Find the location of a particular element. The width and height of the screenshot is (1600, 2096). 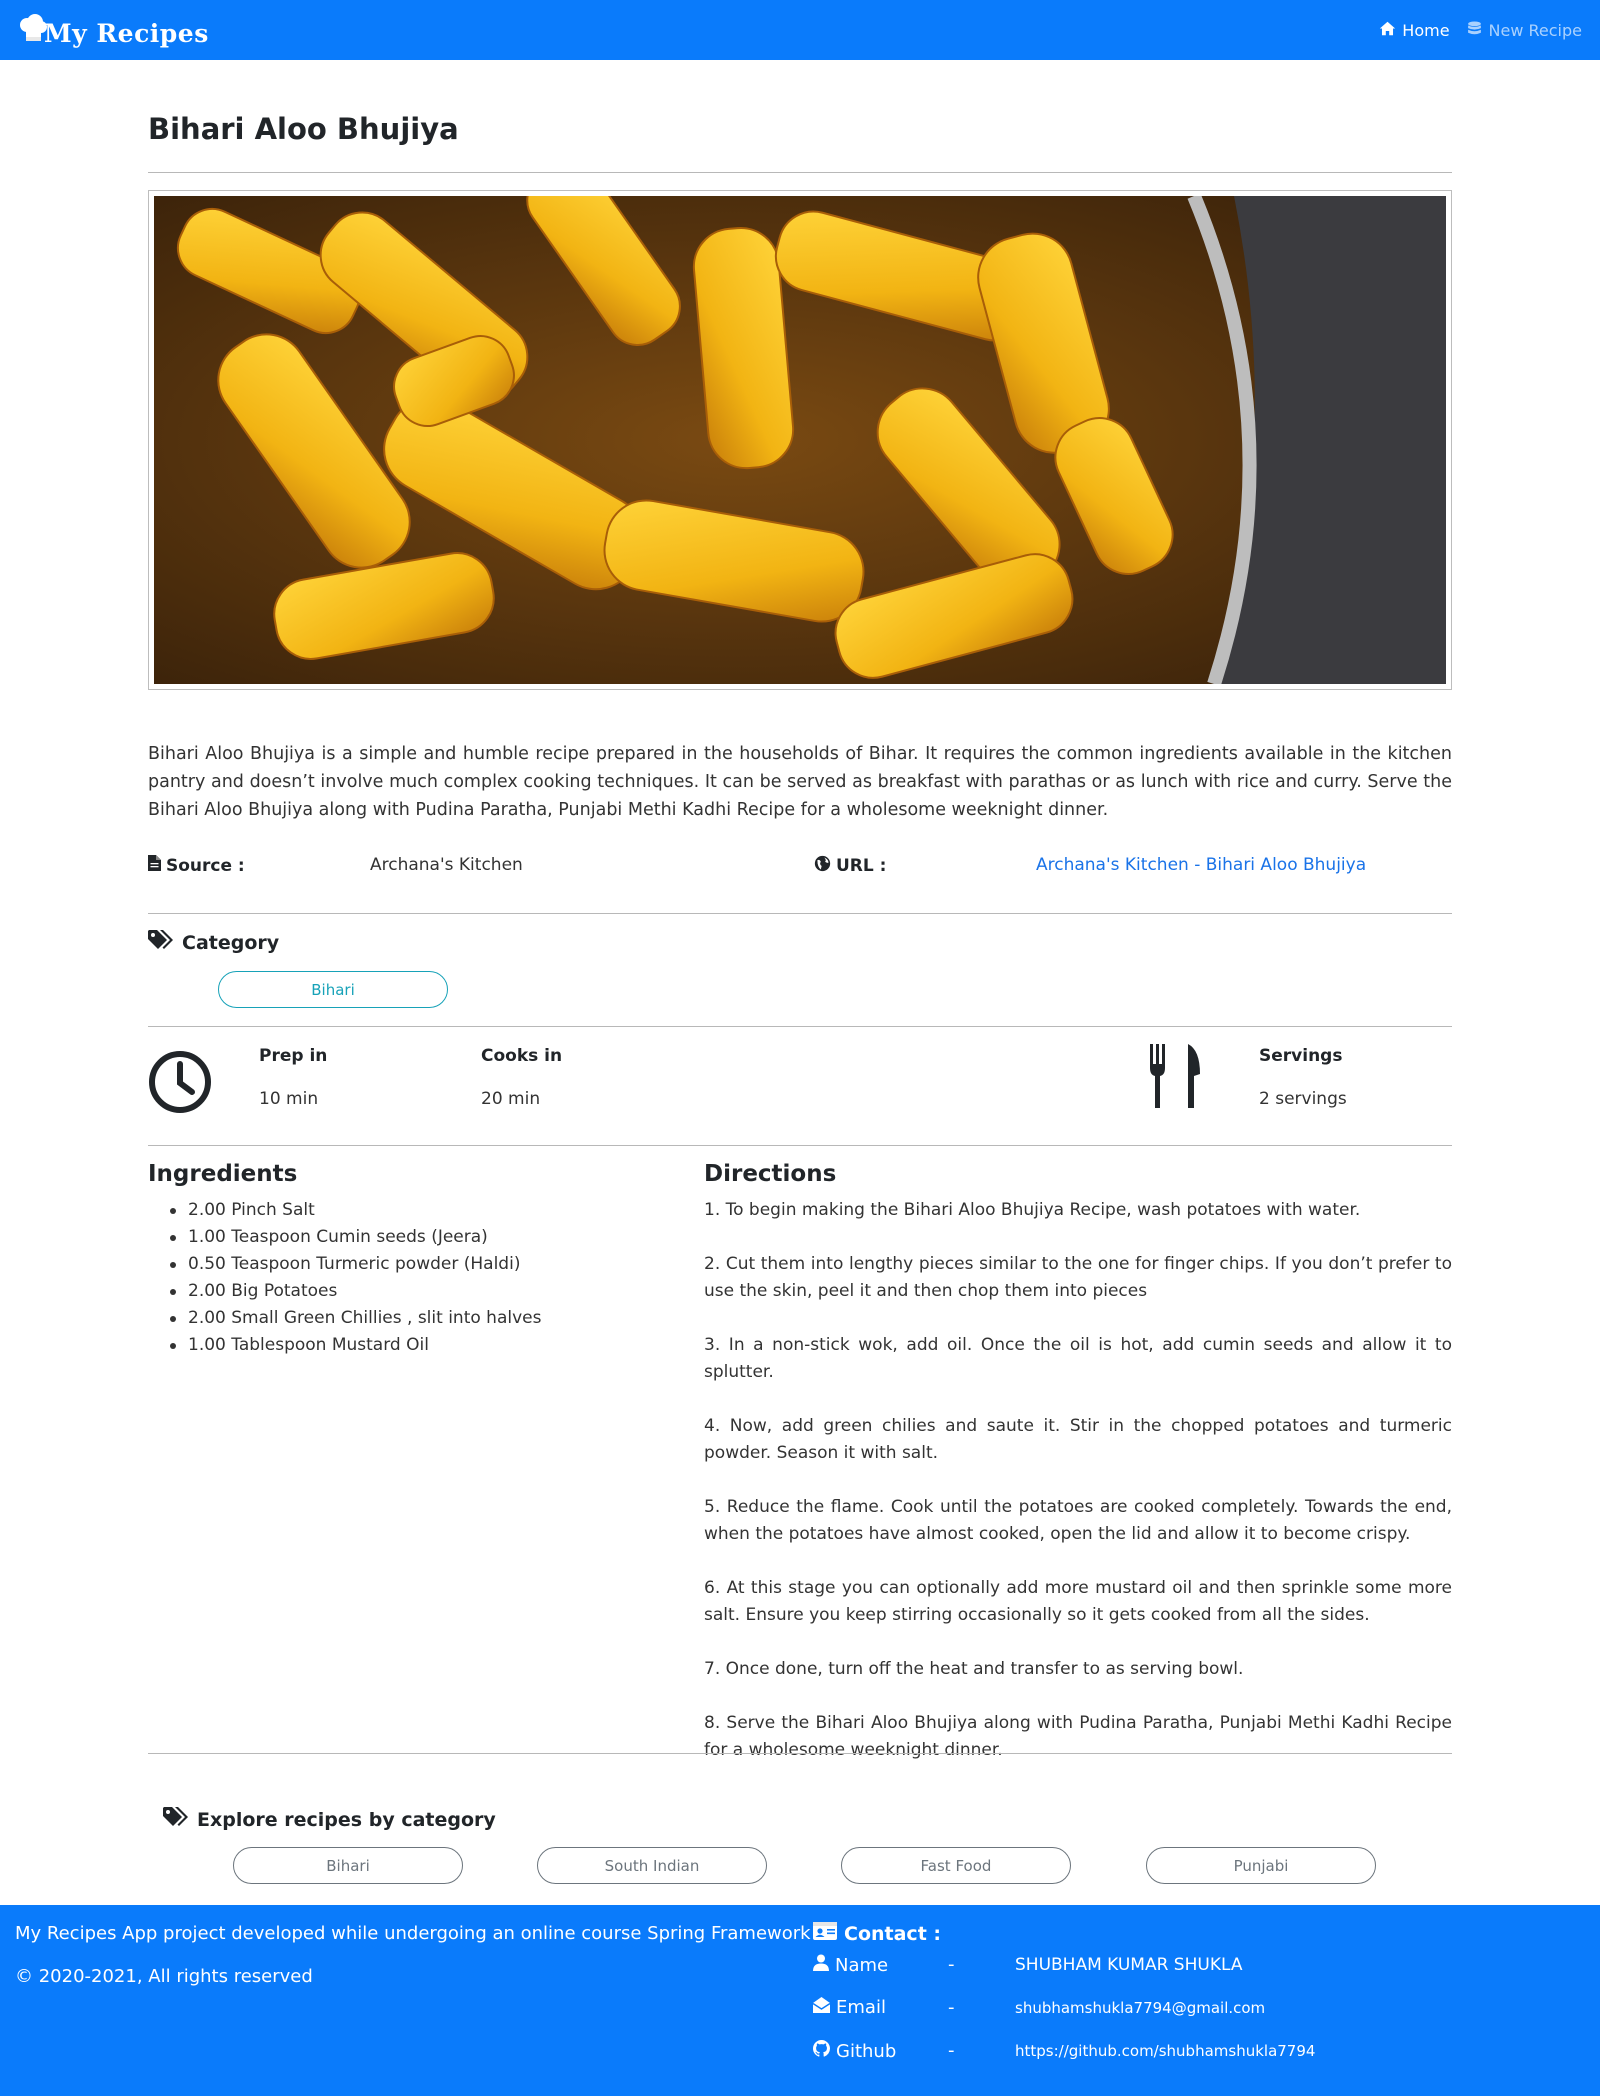

ingredients-heading: Ingredients is located at coordinates (223, 1174).